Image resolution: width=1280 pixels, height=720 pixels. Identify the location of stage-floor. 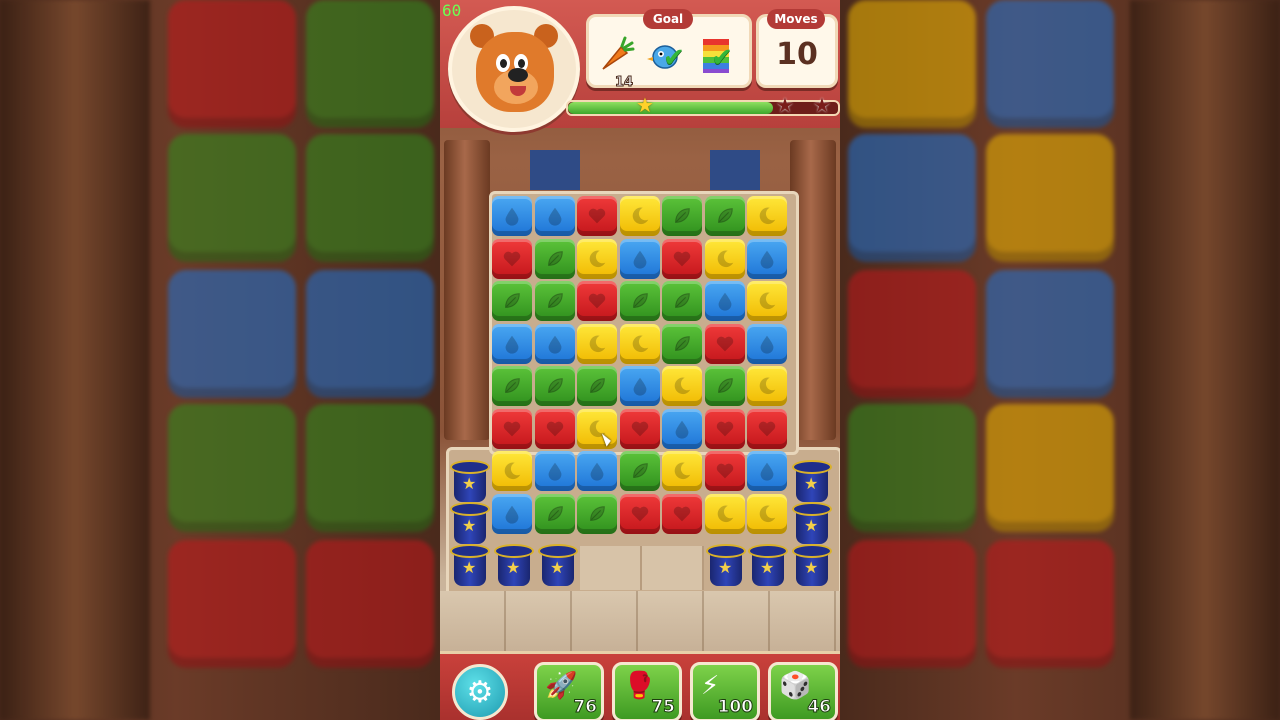
(640, 621).